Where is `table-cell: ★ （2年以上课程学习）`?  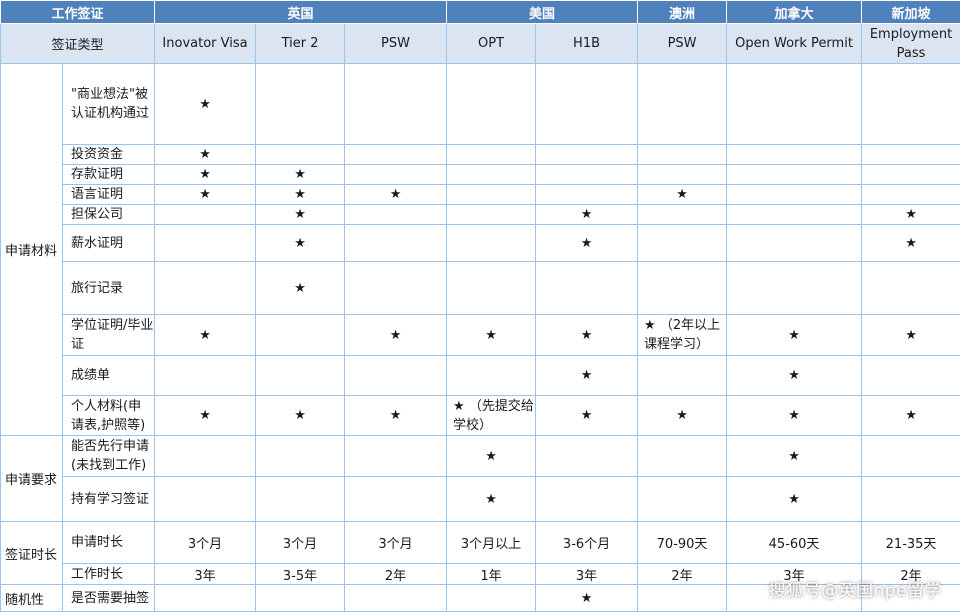 table-cell: ★ （2年以上课程学习） is located at coordinates (682, 335).